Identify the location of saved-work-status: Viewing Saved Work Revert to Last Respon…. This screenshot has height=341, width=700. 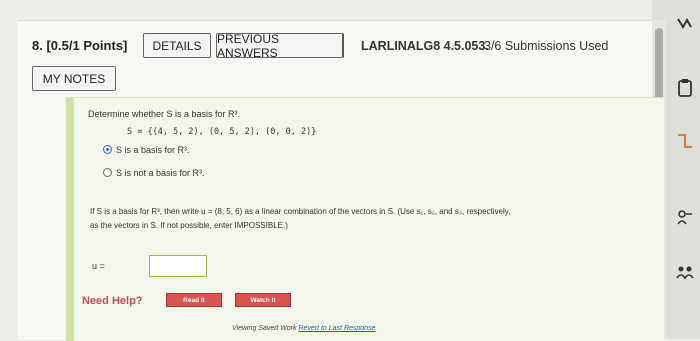
(303, 328).